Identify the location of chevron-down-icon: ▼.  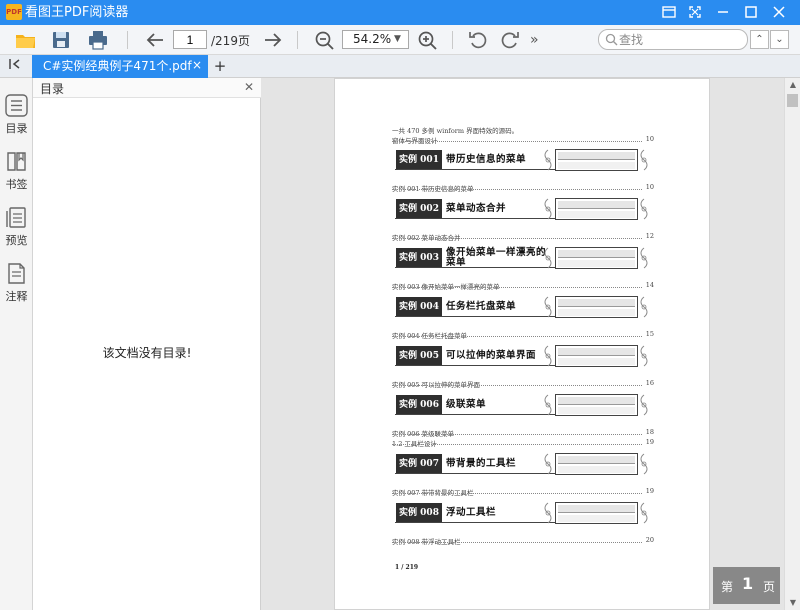
(397, 39).